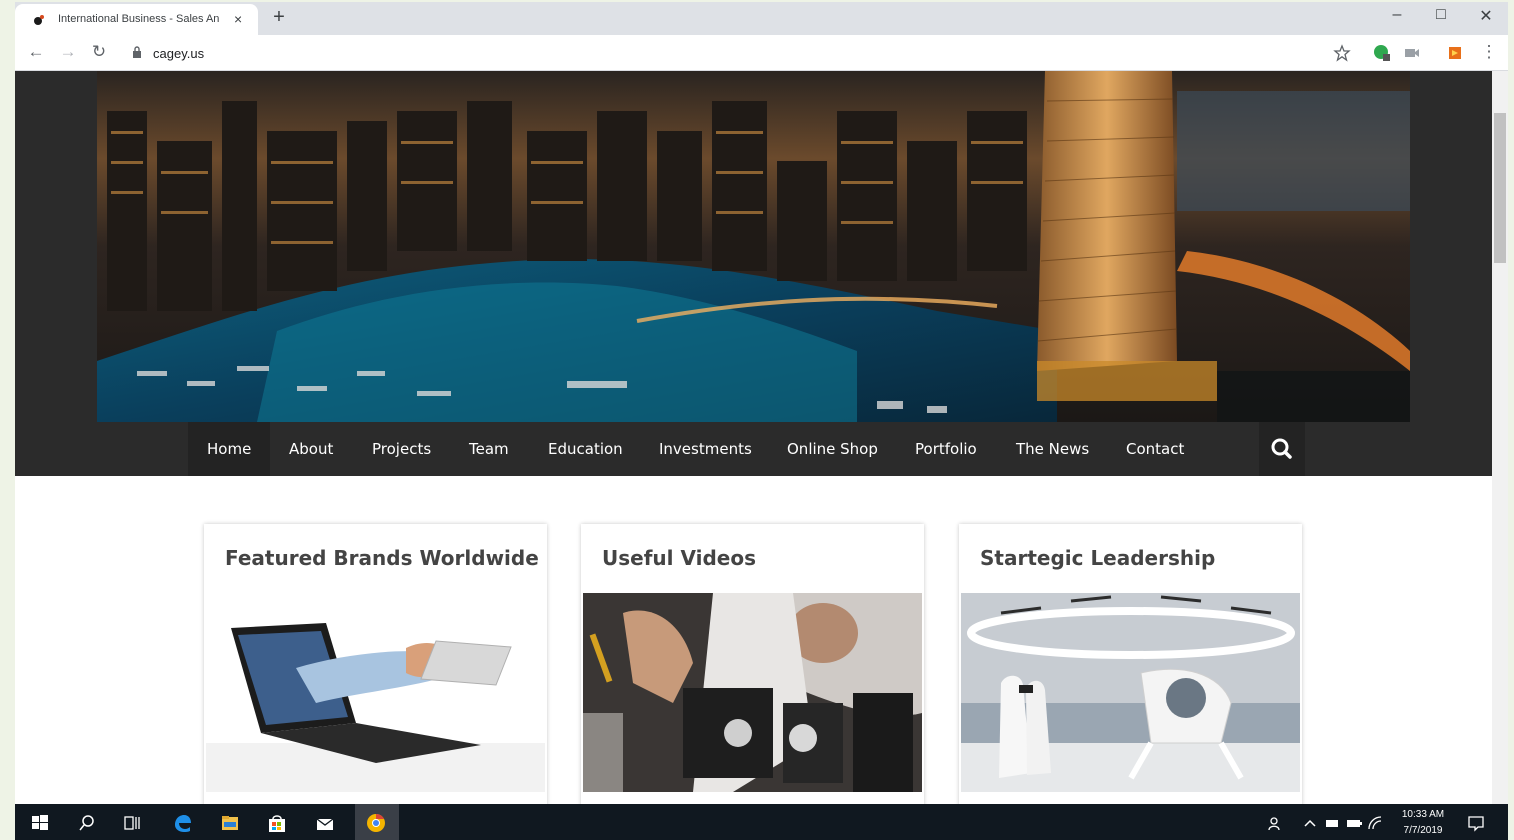 This screenshot has height=840, width=1514. What do you see at coordinates (705, 449) in the screenshot?
I see `nav-investments: Investments` at bounding box center [705, 449].